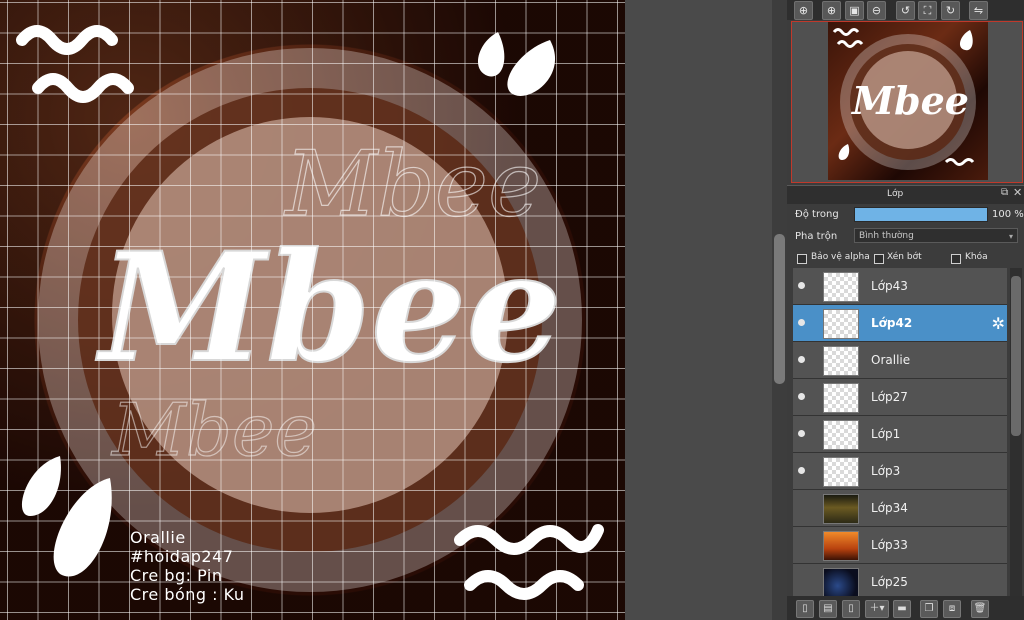 This screenshot has width=1024, height=620. Describe the element at coordinates (886, 434) in the screenshot. I see `layer-name: Lớp1` at that location.